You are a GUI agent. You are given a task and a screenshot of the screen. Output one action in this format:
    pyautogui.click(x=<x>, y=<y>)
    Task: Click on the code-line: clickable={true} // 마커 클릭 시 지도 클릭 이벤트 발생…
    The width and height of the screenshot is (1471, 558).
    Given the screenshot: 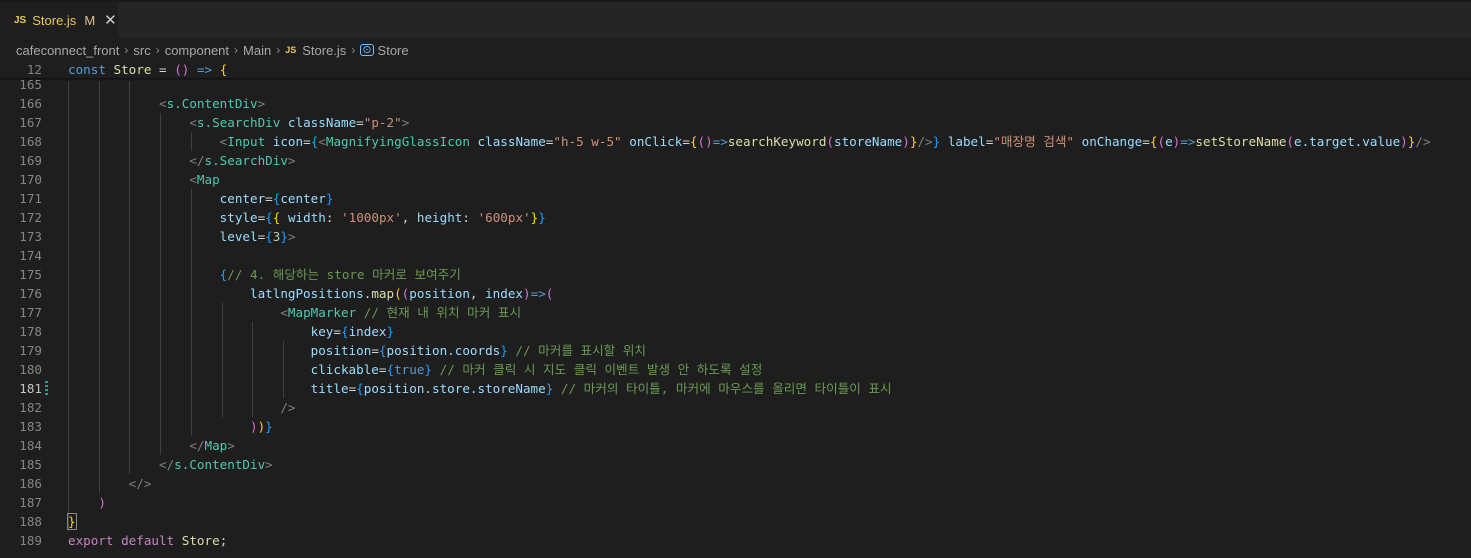 What is the action you would take?
    pyautogui.click(x=415, y=369)
    